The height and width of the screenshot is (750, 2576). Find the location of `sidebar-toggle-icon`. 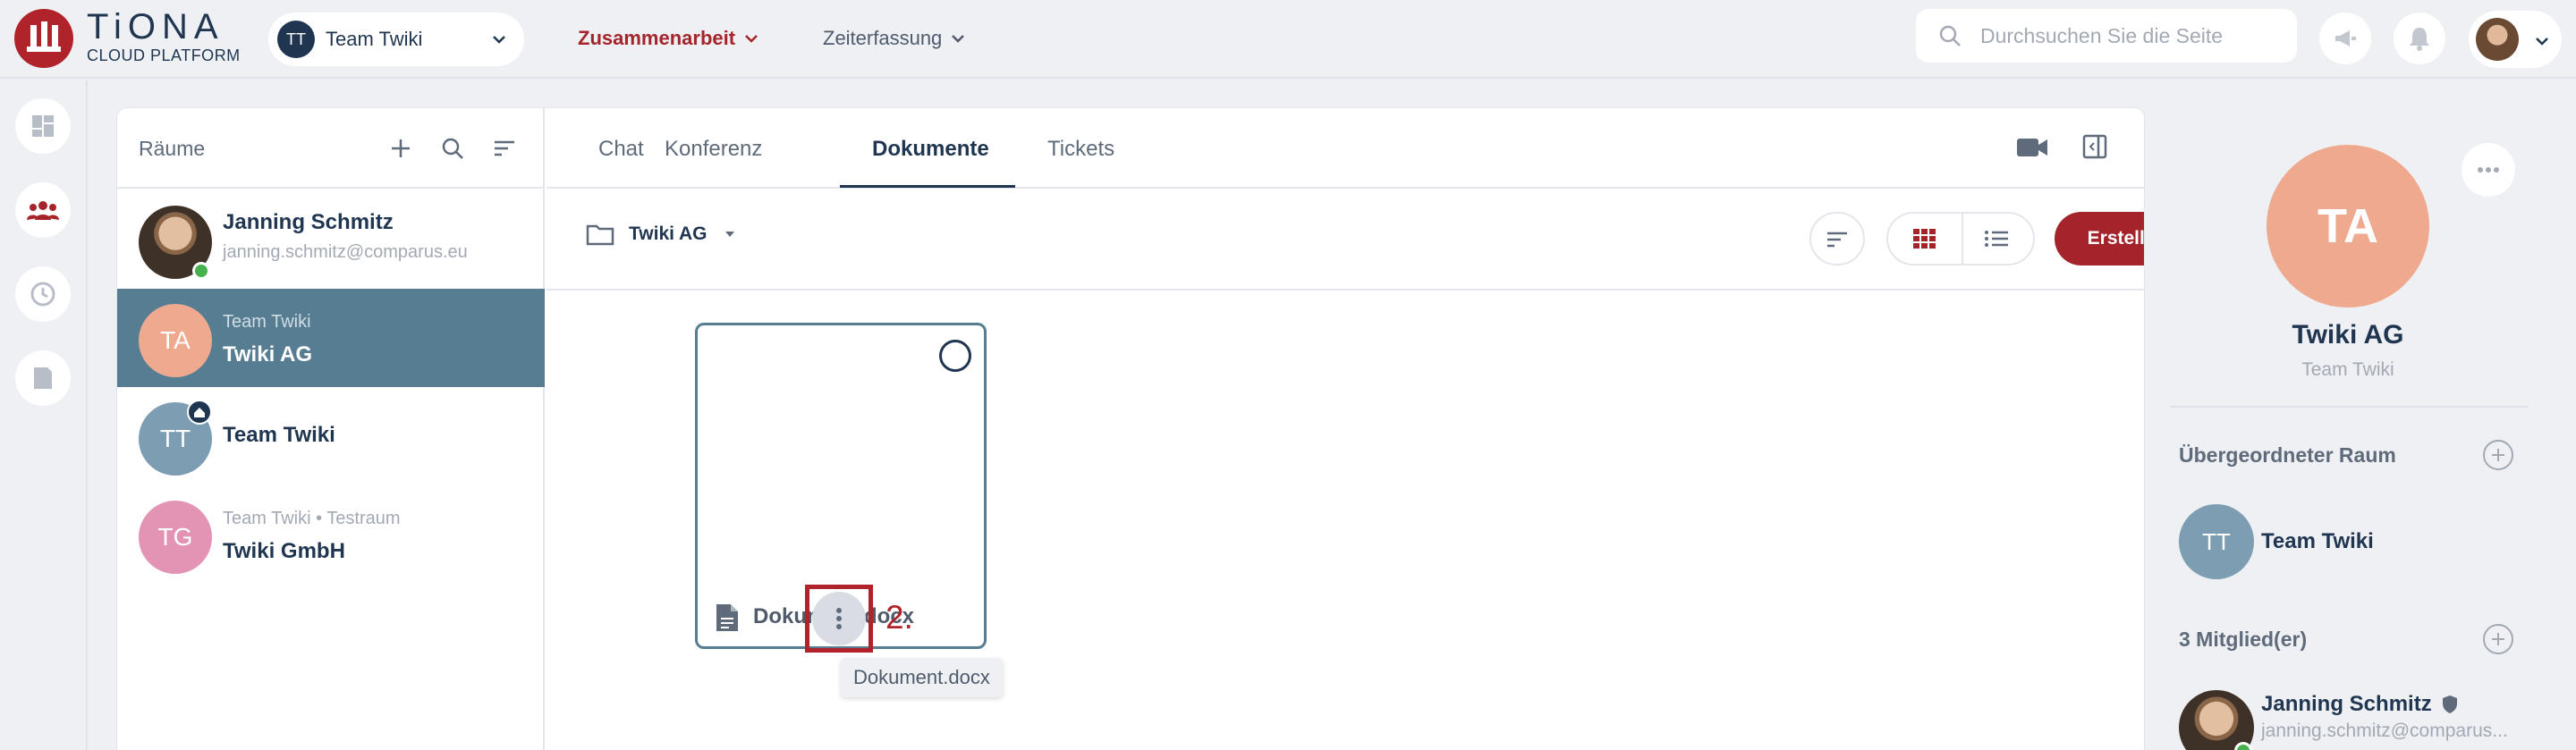

sidebar-toggle-icon is located at coordinates (2094, 146).